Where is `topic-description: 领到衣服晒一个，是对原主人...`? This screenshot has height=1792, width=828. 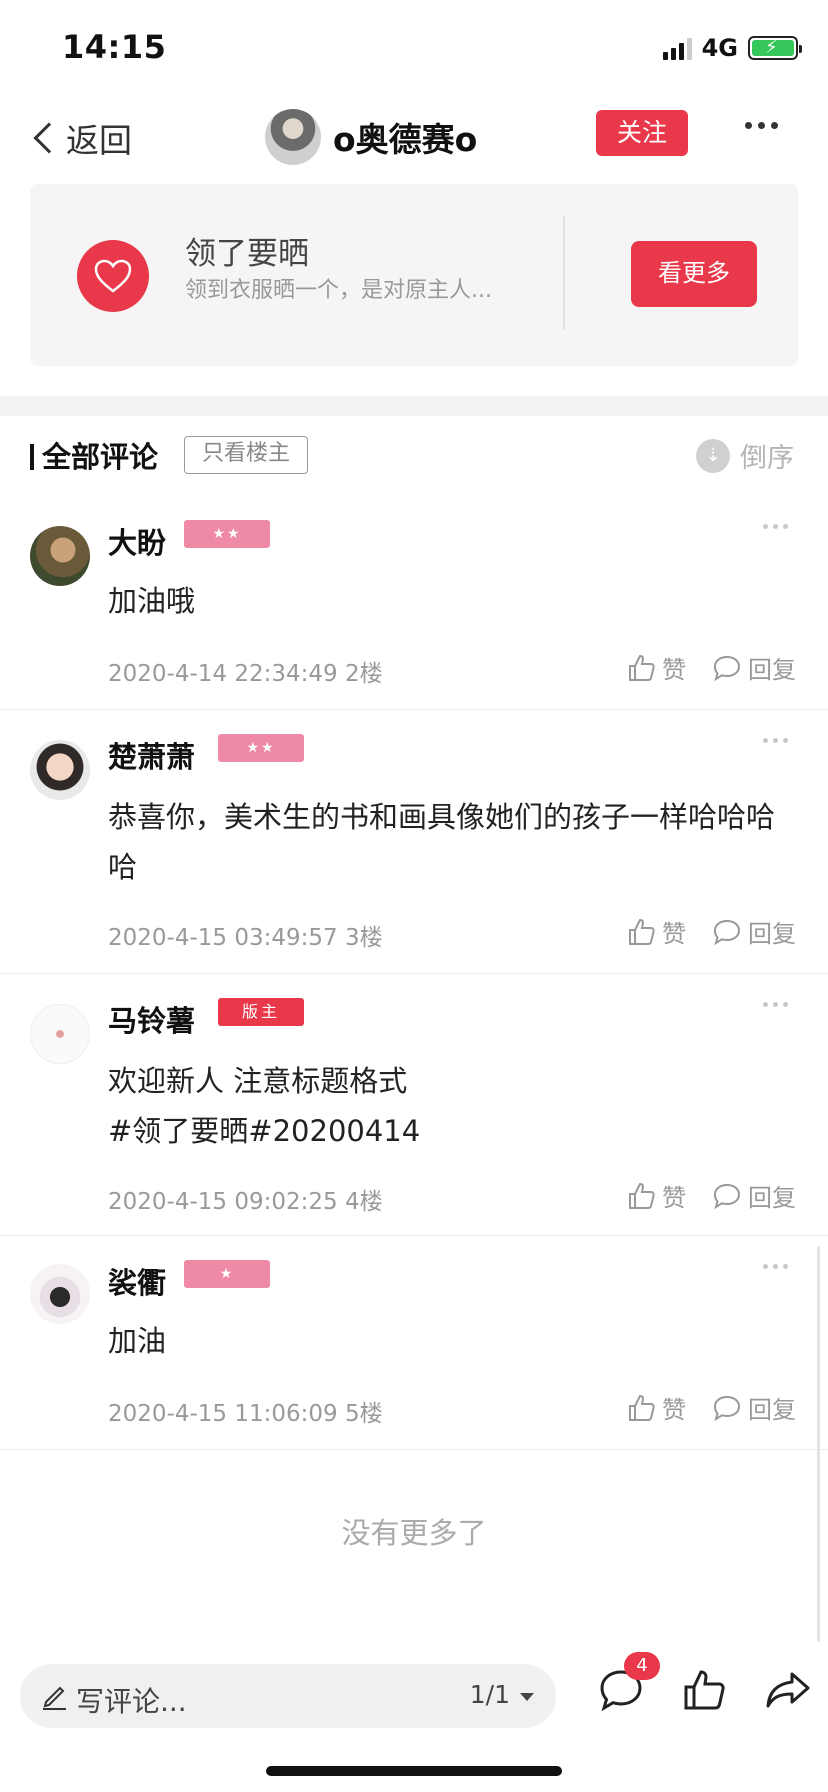
topic-description: 领到衣服晒一个，是对原主人... is located at coordinates (338, 290).